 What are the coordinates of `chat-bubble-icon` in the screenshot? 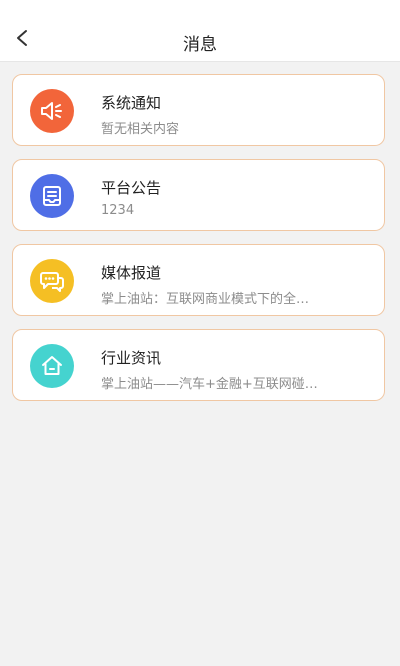 It's located at (52, 282).